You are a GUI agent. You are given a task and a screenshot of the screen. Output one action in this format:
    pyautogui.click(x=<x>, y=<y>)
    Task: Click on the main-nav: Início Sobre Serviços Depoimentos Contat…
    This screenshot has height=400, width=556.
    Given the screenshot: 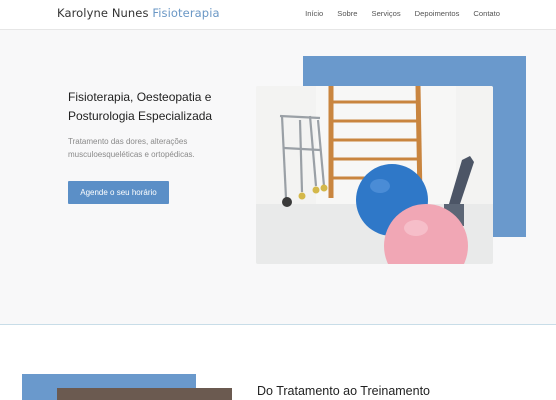 What is the action you would take?
    pyautogui.click(x=402, y=13)
    